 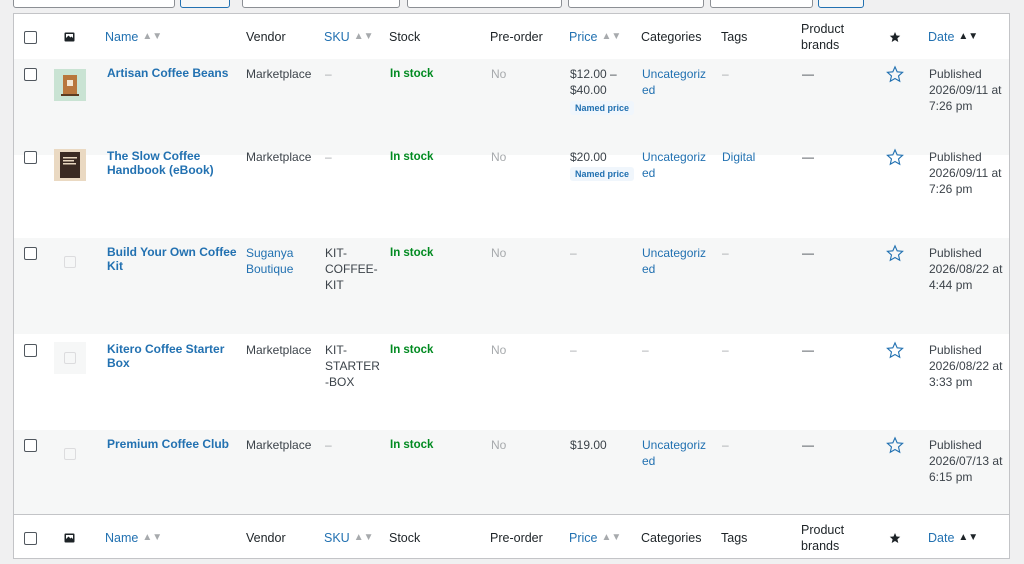 What do you see at coordinates (965, 173) in the screenshot?
I see `date-text: Published 2026/09/11 at 7:26 pm` at bounding box center [965, 173].